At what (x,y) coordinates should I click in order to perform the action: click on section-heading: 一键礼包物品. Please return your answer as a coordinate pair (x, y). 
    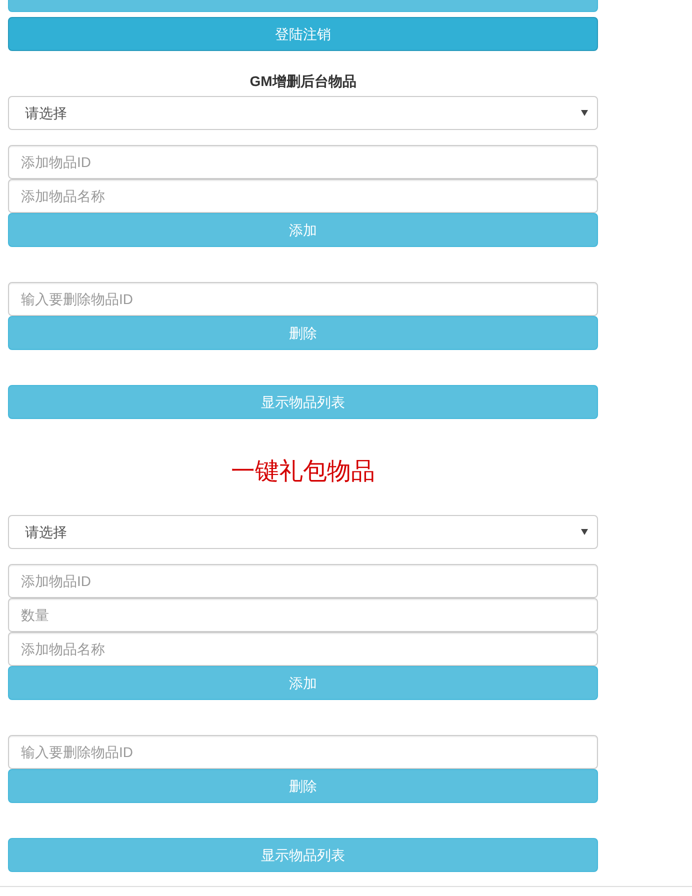
    Looking at the image, I should click on (303, 472).